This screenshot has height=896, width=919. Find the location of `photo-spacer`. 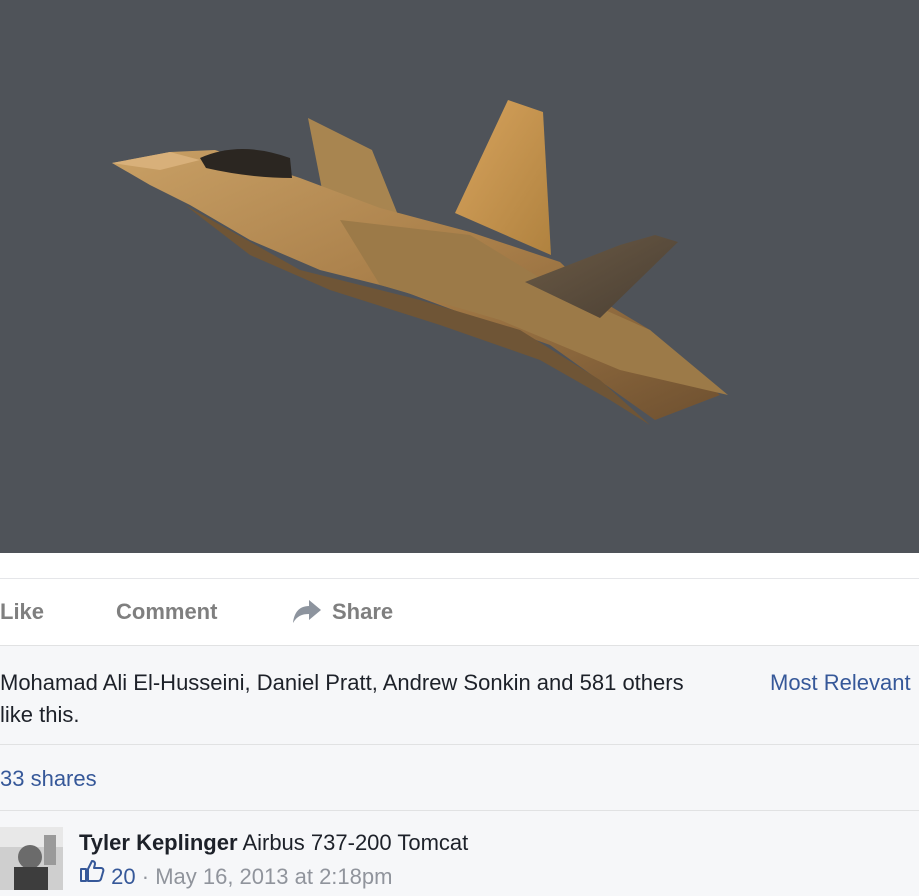

photo-spacer is located at coordinates (459, 565).